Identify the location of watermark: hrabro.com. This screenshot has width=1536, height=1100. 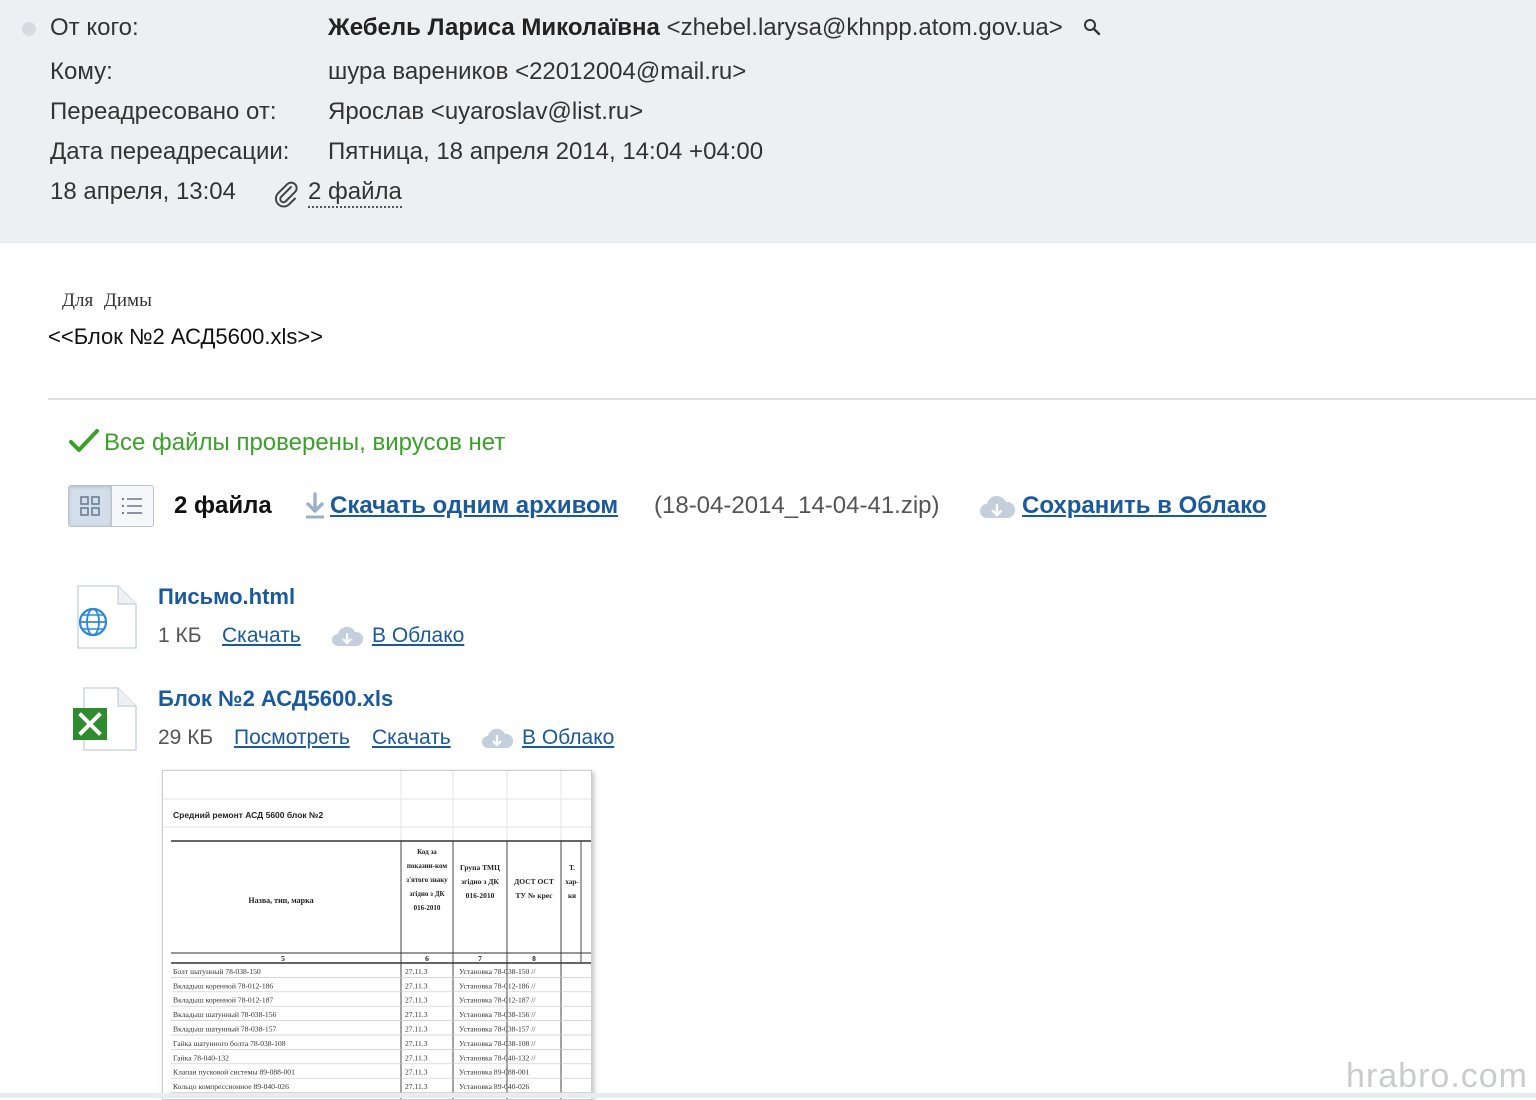
(1437, 1076).